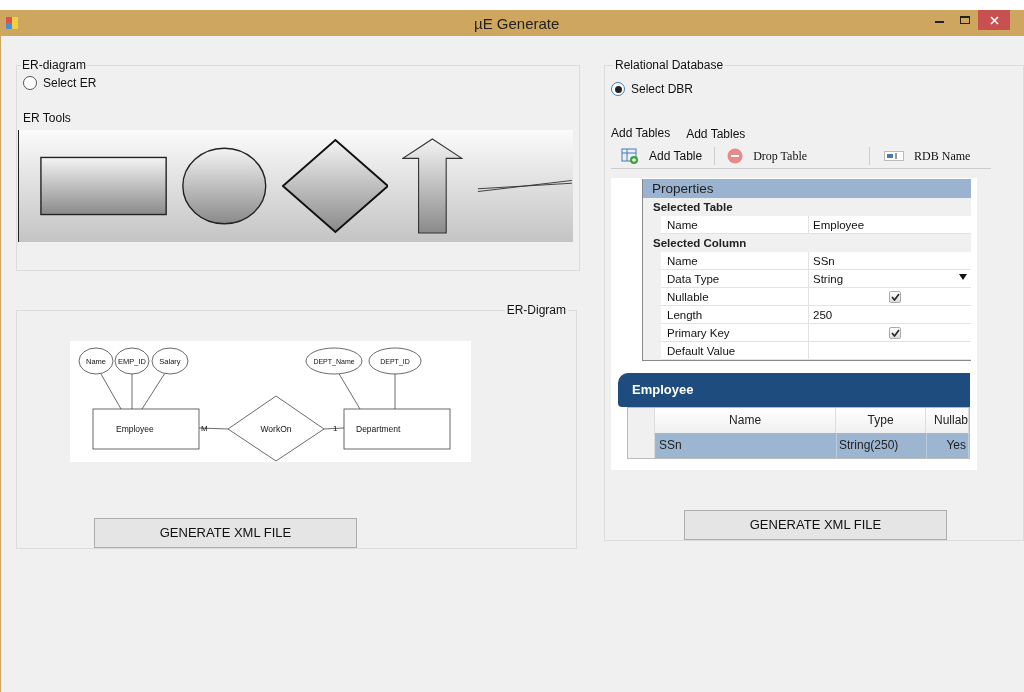 The image size is (1024, 692). Describe the element at coordinates (735, 314) in the screenshot. I see `property-label: Length` at that location.